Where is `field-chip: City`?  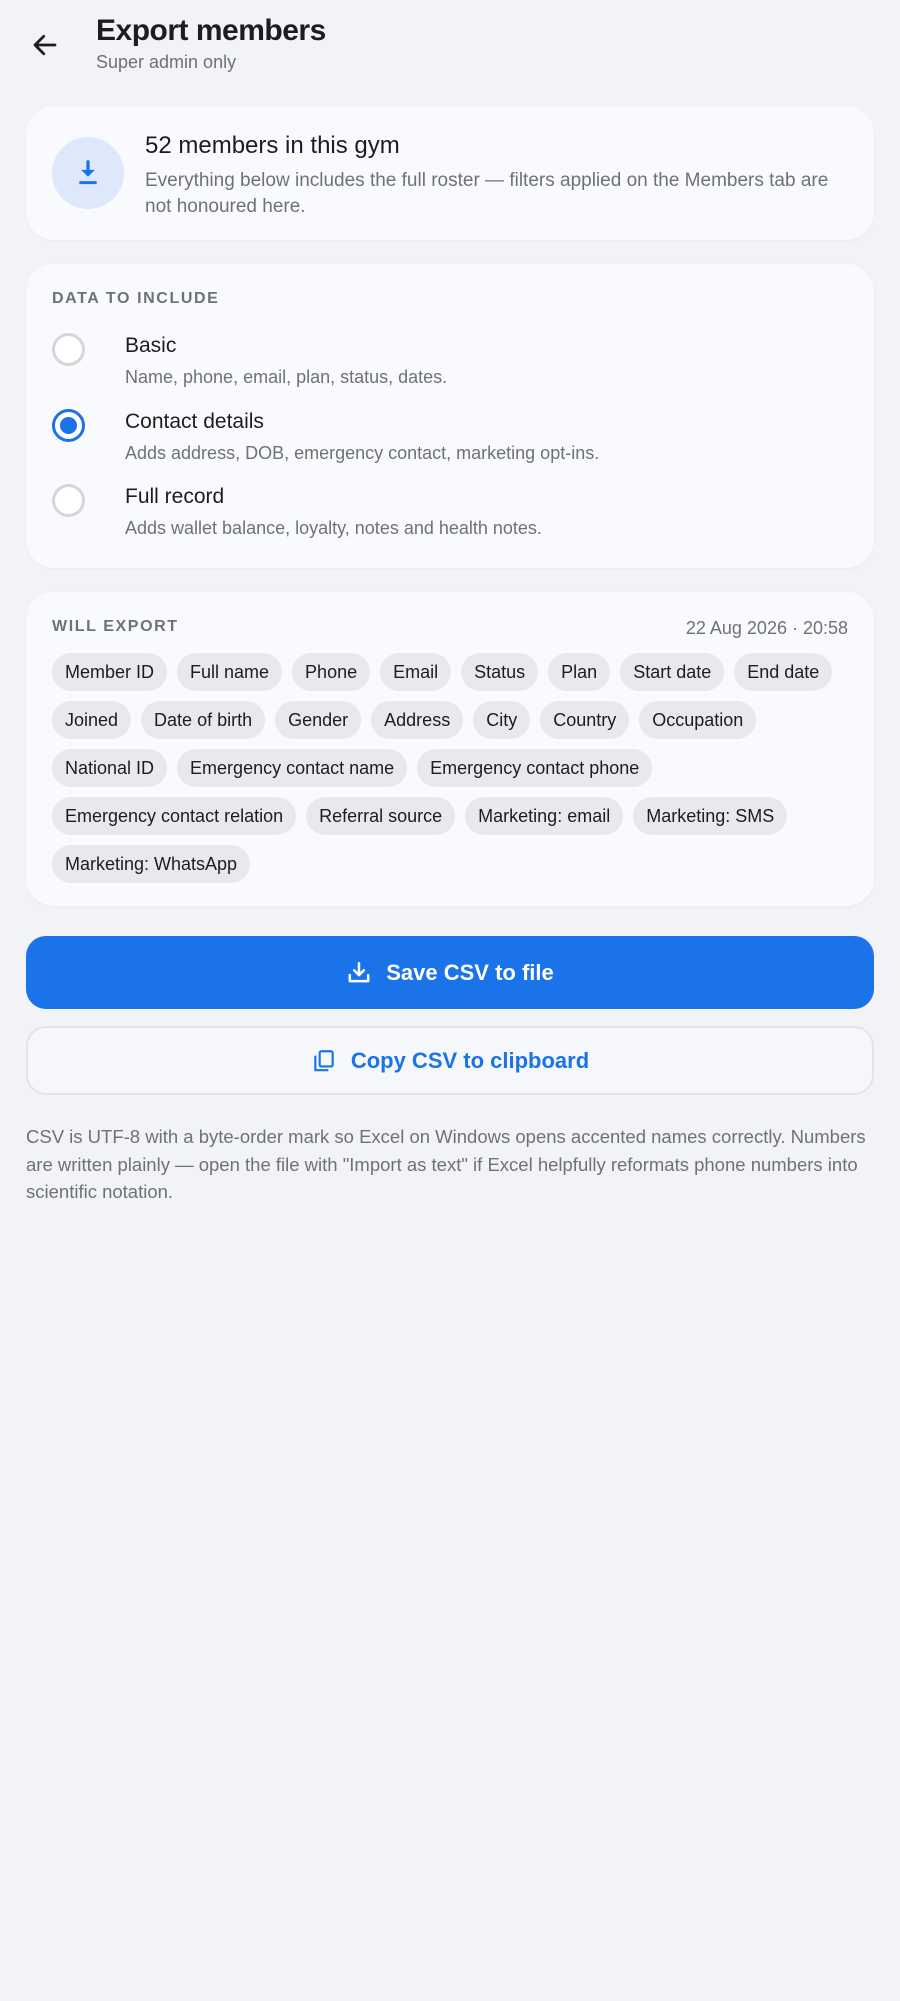
field-chip: City is located at coordinates (502, 720).